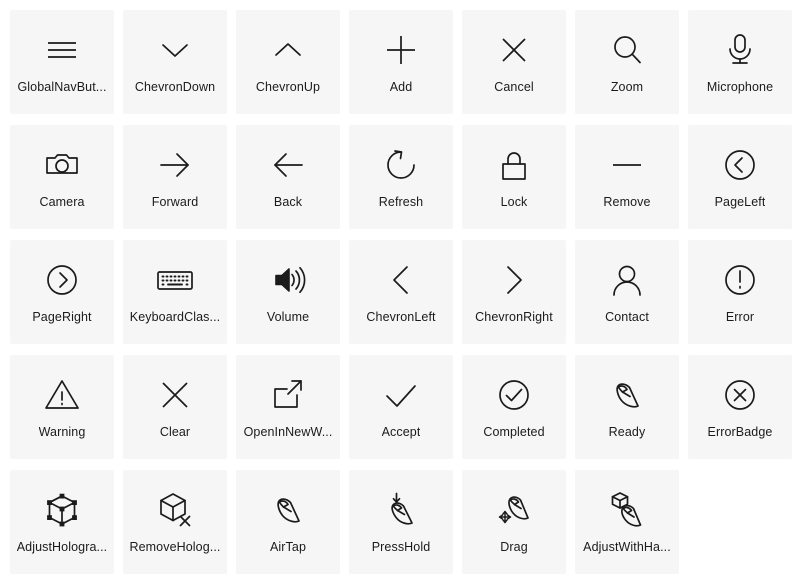  Describe the element at coordinates (62, 165) in the screenshot. I see `camera-icon` at that location.